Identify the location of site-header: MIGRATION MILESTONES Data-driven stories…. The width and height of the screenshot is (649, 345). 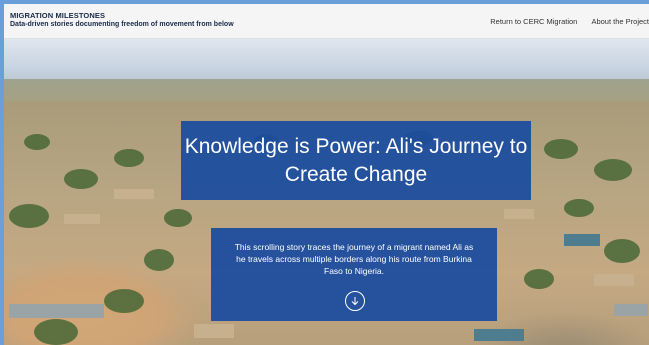
(326, 21).